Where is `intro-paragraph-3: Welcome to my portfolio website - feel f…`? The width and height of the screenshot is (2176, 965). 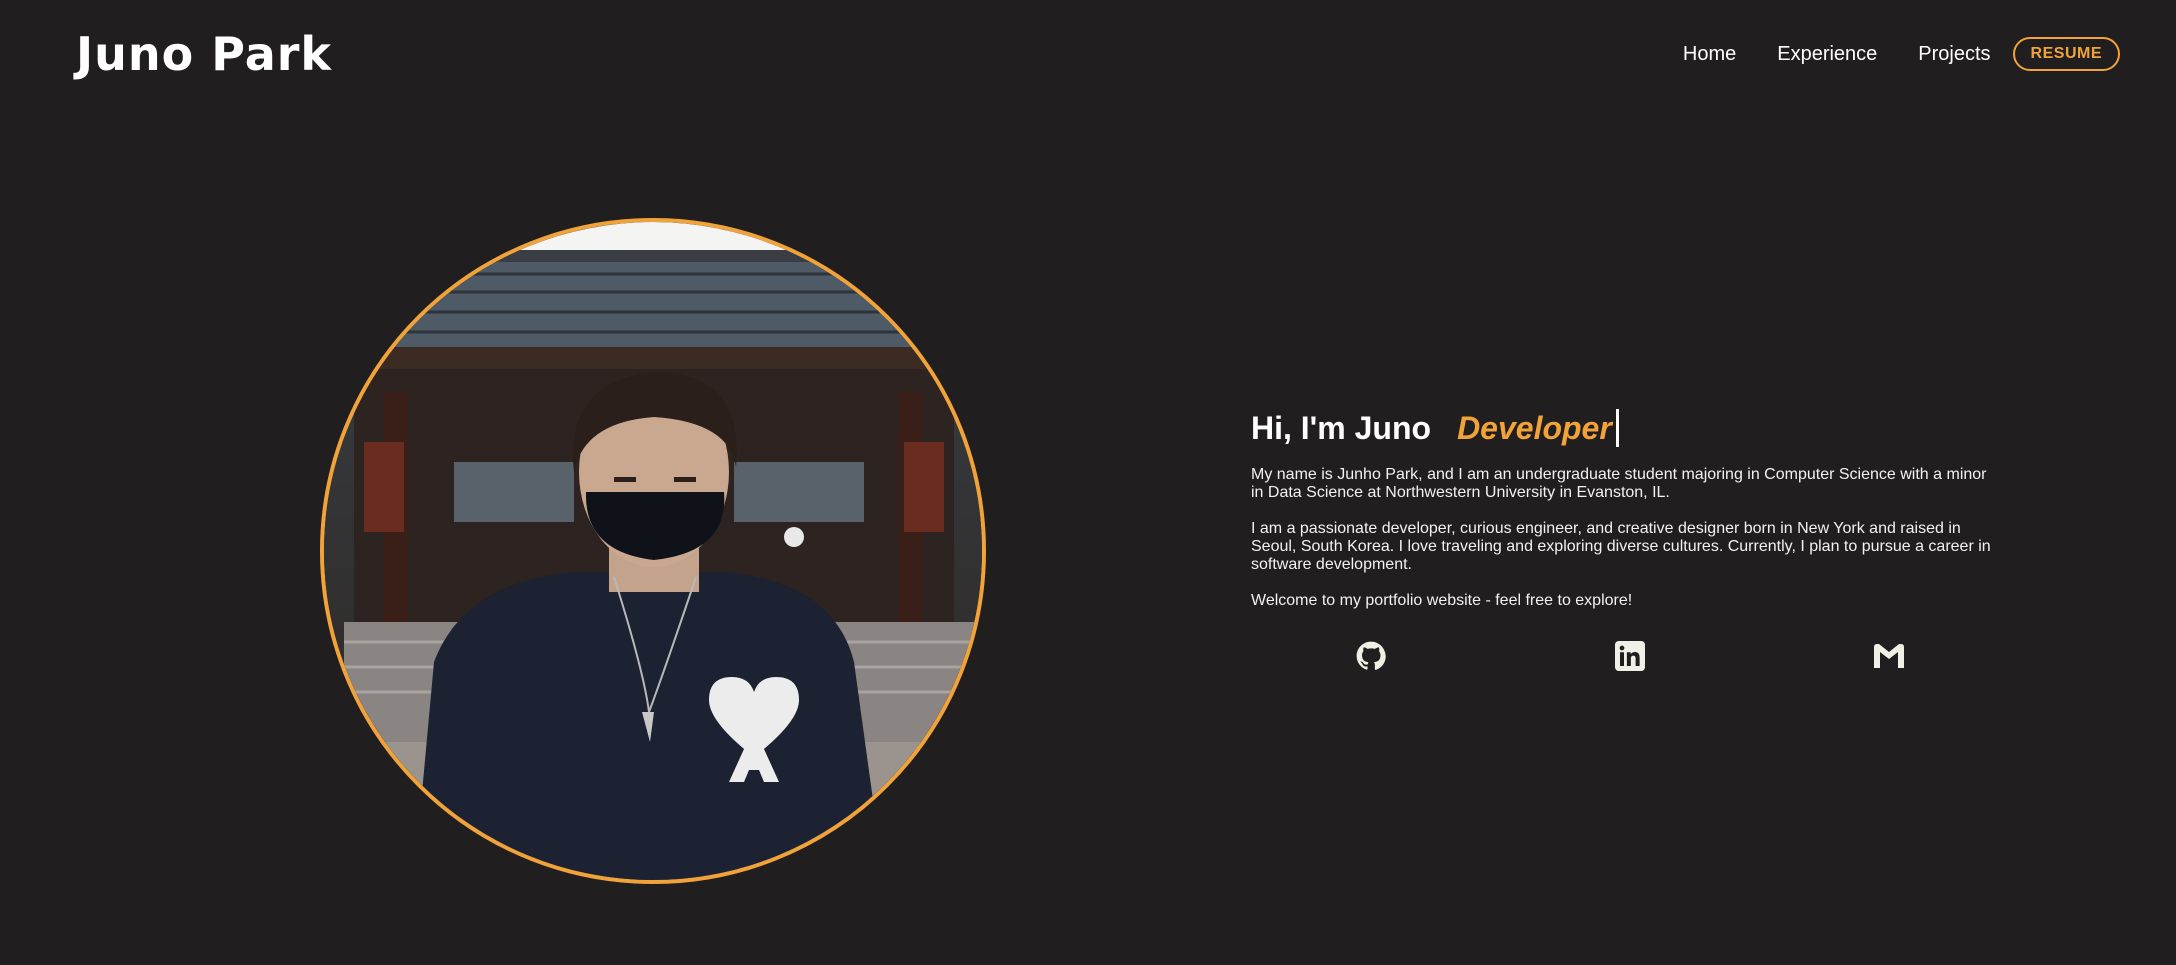
intro-paragraph-3: Welcome to my portfolio website - feel f… is located at coordinates (1442, 600).